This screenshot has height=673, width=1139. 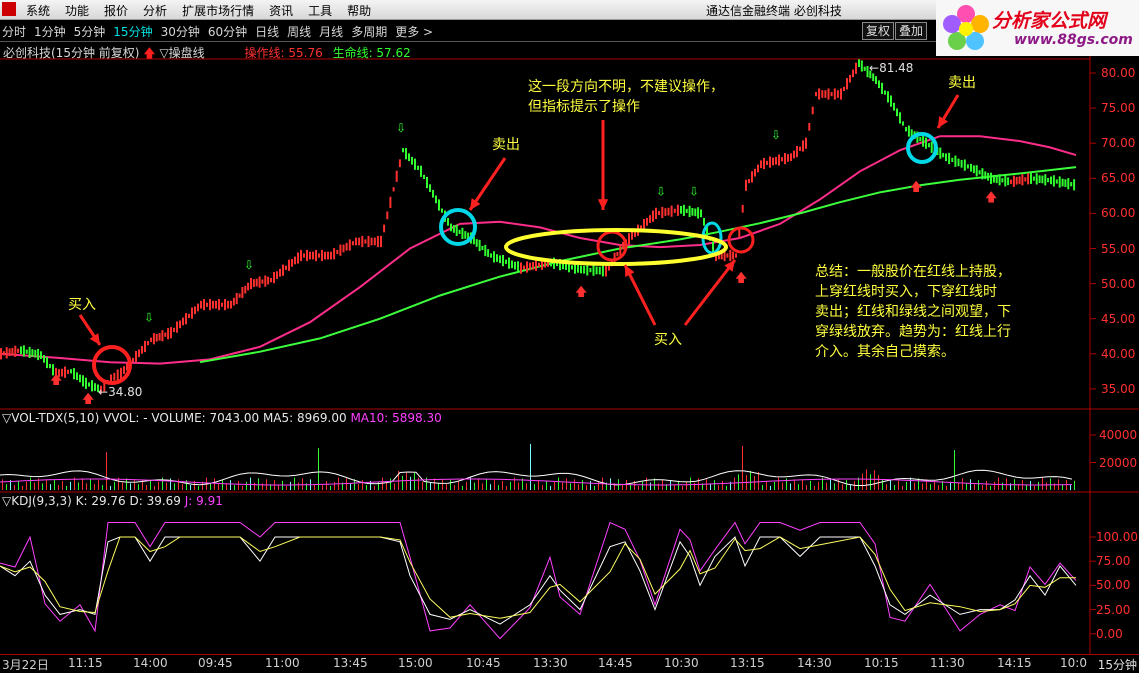 I want to click on price-high-label: ←81.48, so click(x=891, y=68).